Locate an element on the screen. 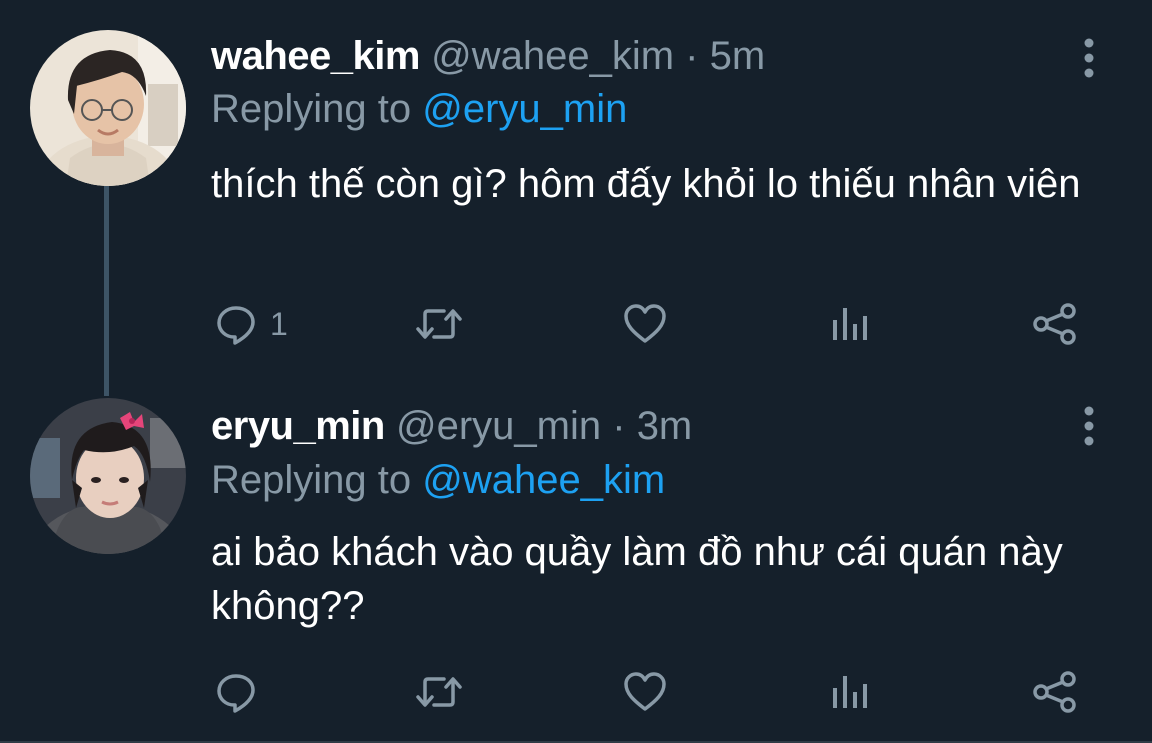 This screenshot has width=1152, height=743. tweet-header: eryu_min @eryu_min · 3m is located at coordinates (451, 426).